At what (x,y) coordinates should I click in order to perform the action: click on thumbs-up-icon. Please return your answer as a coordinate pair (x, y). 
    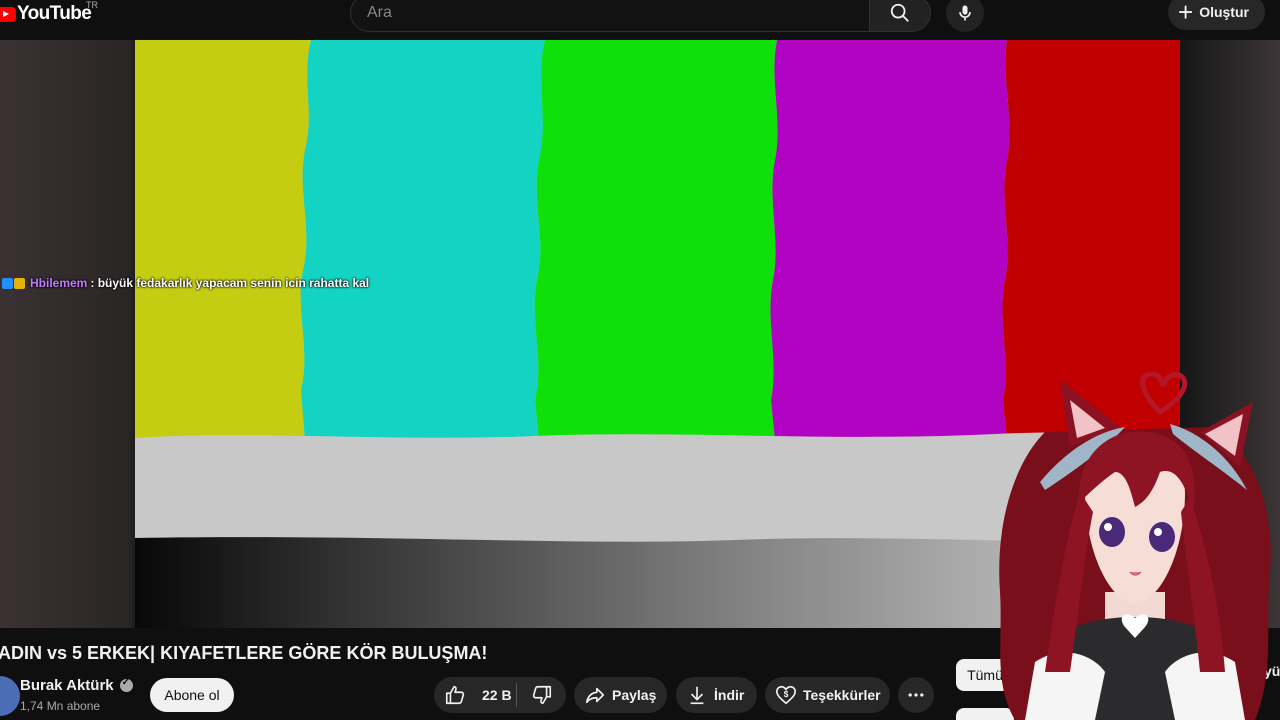
    Looking at the image, I should click on (455, 695).